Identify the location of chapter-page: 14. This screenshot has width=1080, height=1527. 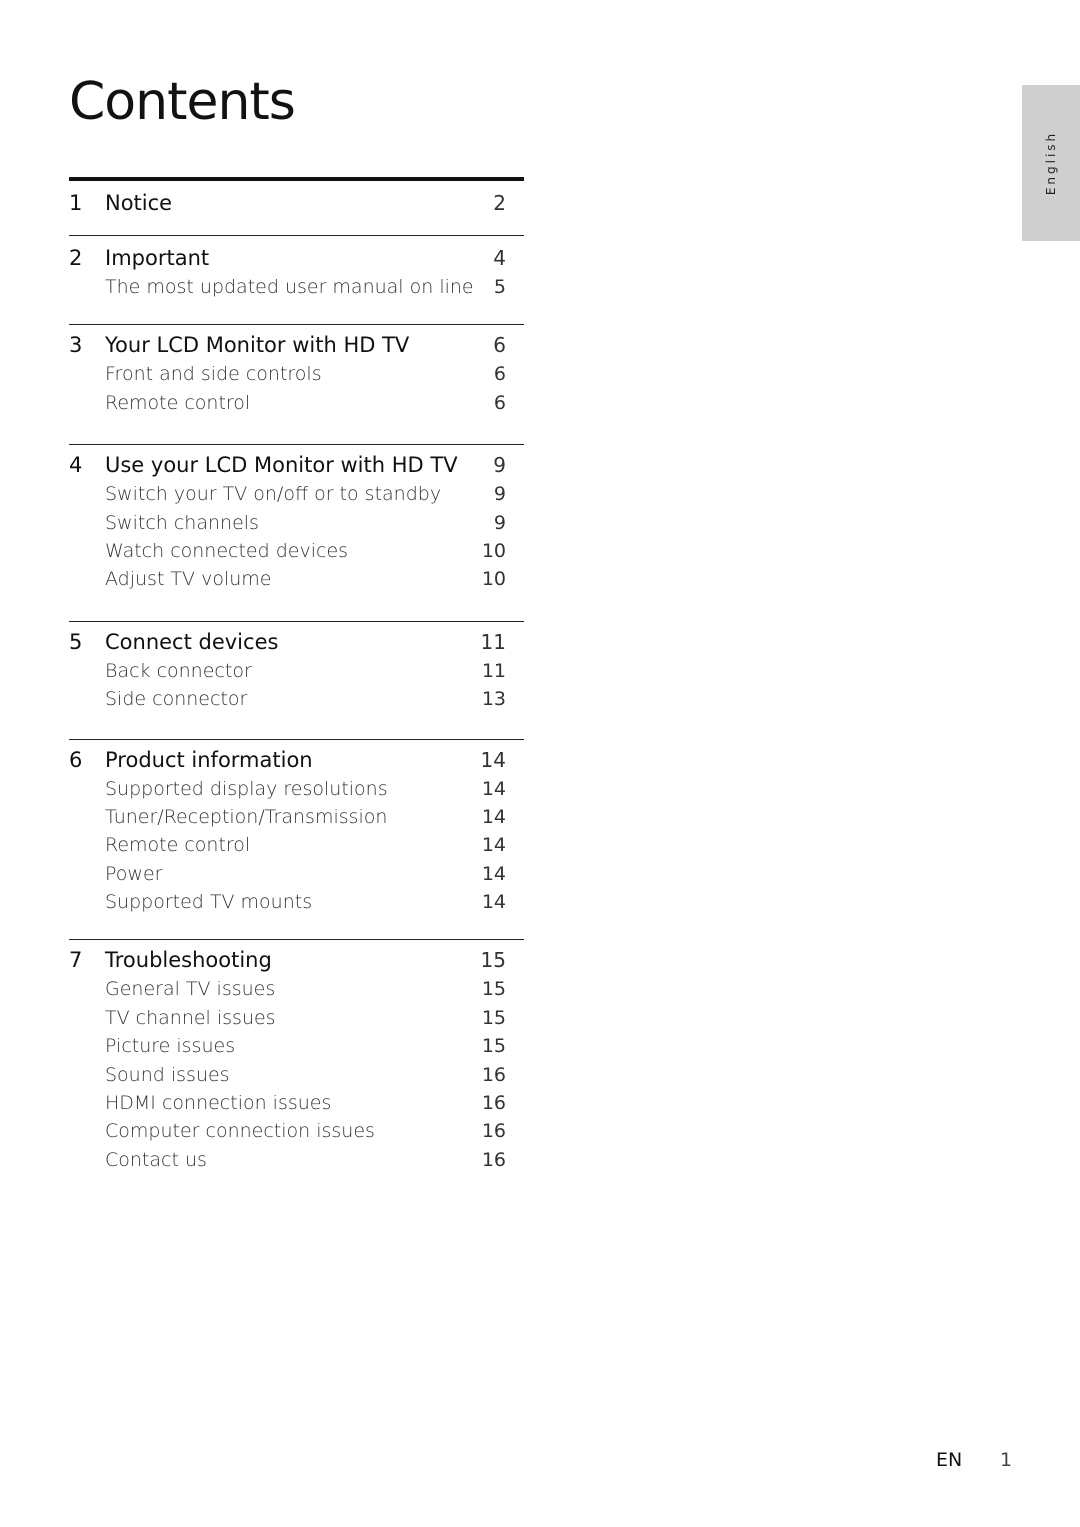
(493, 759).